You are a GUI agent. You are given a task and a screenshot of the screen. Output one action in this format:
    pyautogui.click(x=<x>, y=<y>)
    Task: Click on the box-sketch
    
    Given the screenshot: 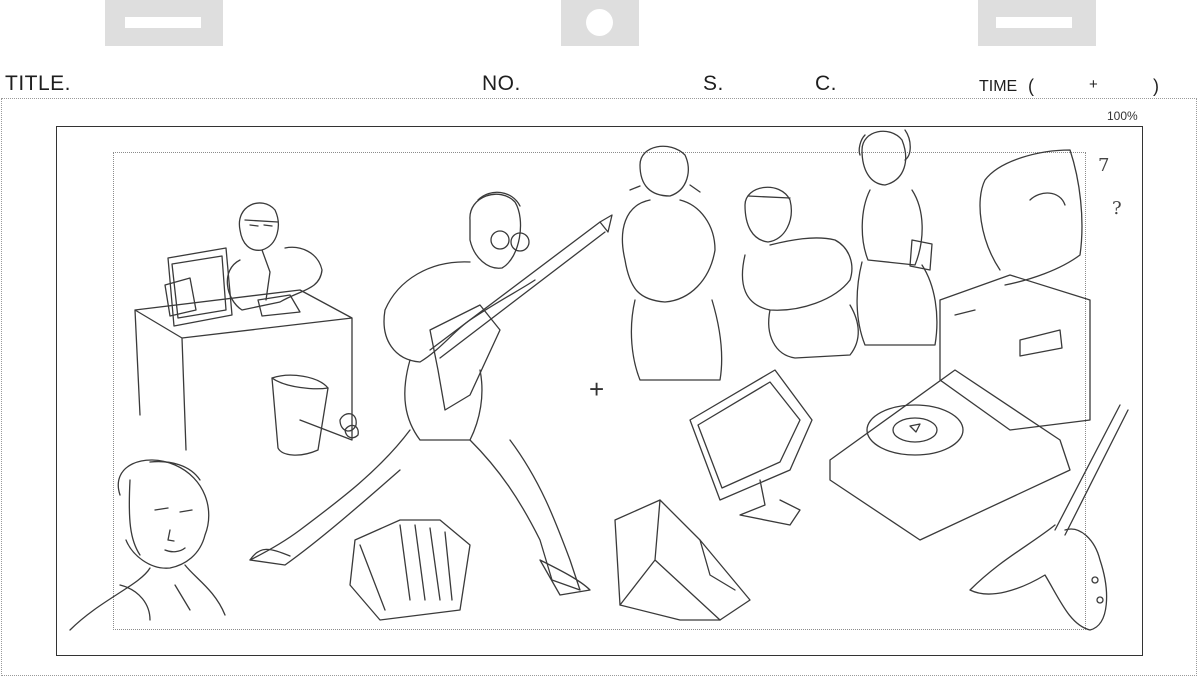 What is the action you would take?
    pyautogui.click(x=682, y=560)
    